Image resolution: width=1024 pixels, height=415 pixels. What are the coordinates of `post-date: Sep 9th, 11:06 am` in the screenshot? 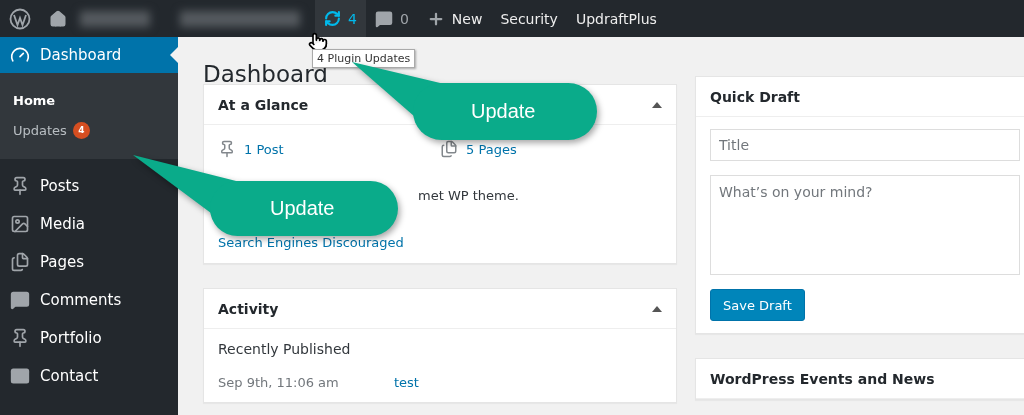 It's located at (279, 382).